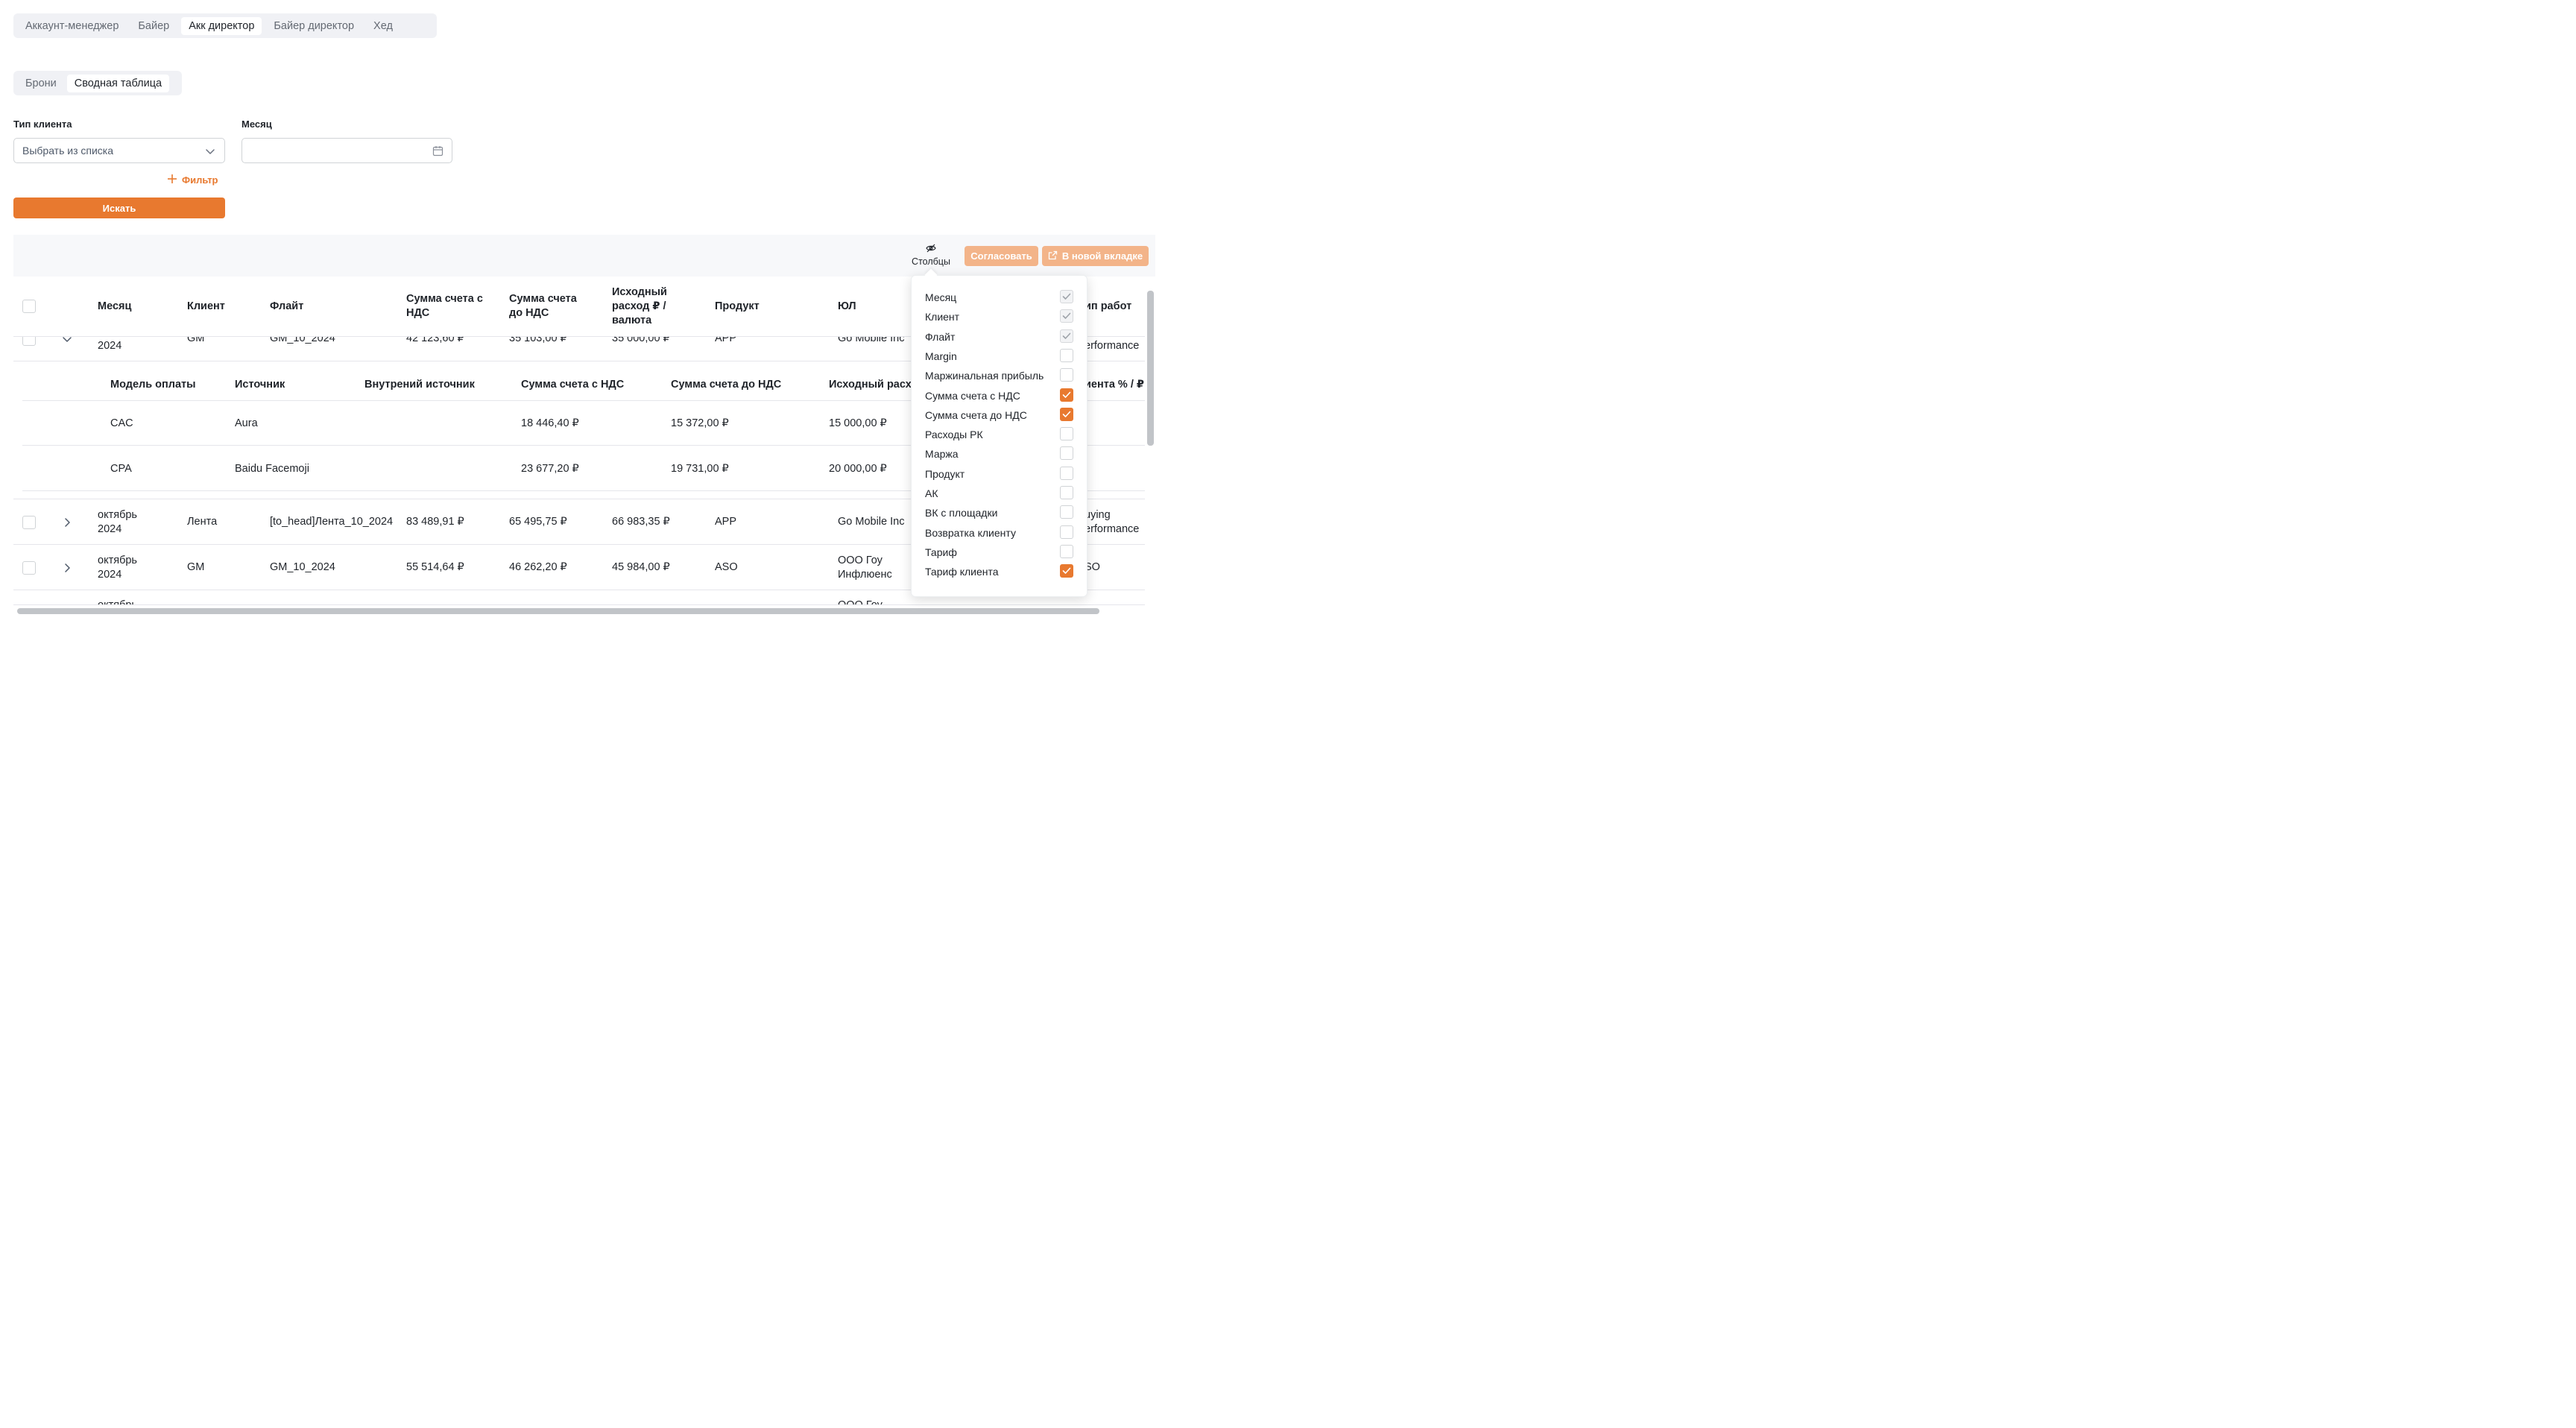  What do you see at coordinates (737, 307) in the screenshot?
I see `header-product: Продукт` at bounding box center [737, 307].